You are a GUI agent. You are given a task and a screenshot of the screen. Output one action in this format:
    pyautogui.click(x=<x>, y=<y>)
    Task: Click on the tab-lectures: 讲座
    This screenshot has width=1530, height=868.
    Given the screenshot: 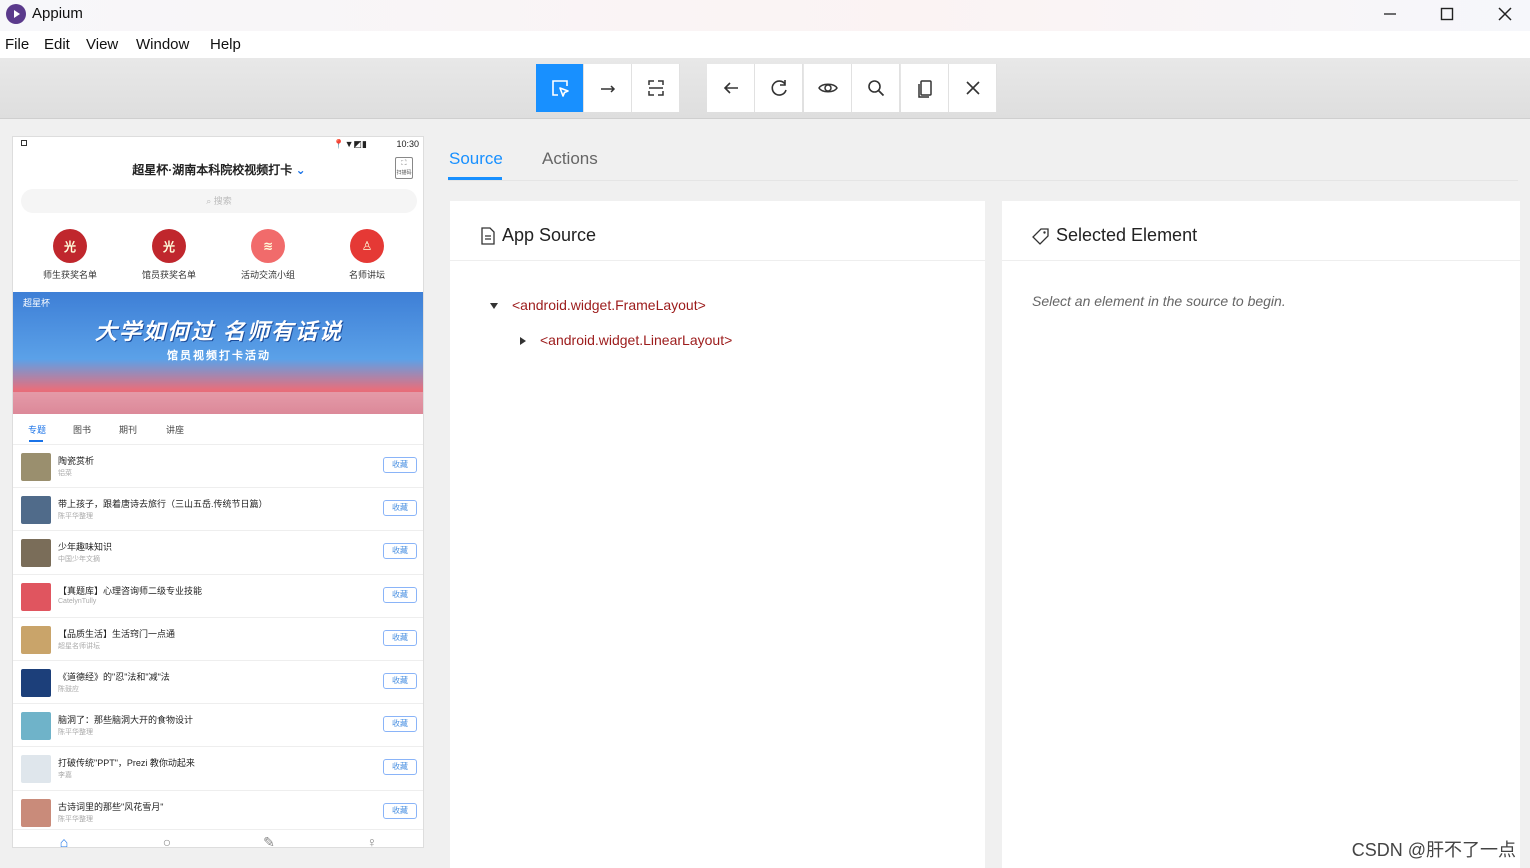 What is the action you would take?
    pyautogui.click(x=175, y=429)
    